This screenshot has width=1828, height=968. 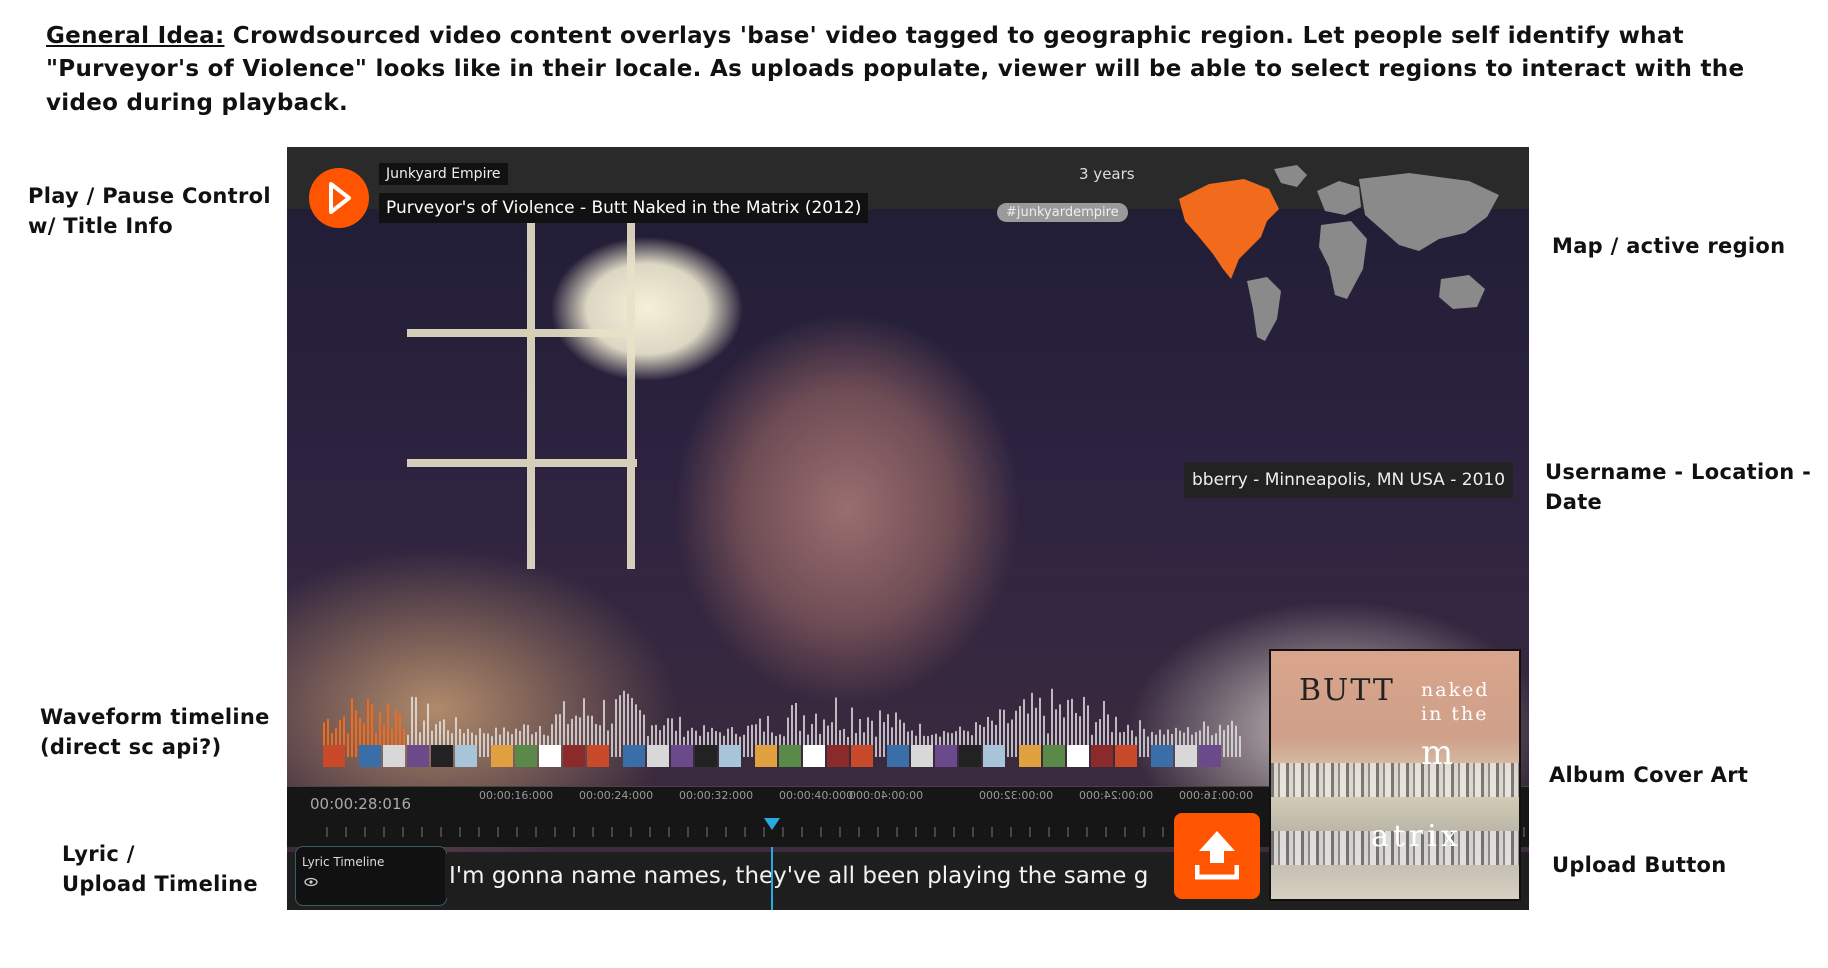 I want to click on map-region-asia, so click(x=1429, y=212).